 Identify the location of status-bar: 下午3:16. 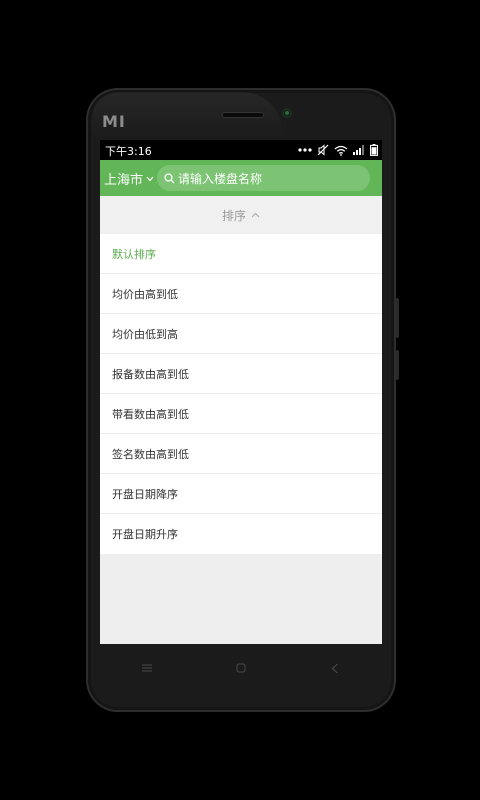
(241, 150).